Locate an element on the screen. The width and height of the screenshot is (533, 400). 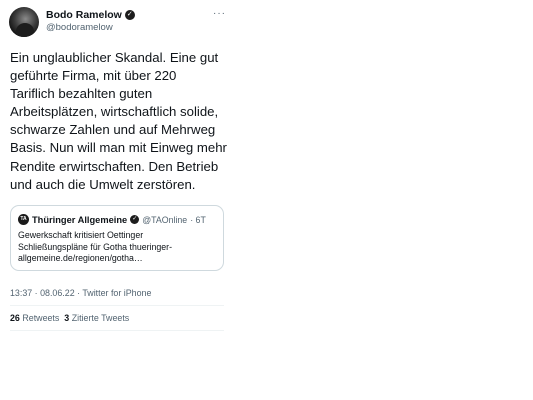
action-bar-cropped is located at coordinates (85, 342).